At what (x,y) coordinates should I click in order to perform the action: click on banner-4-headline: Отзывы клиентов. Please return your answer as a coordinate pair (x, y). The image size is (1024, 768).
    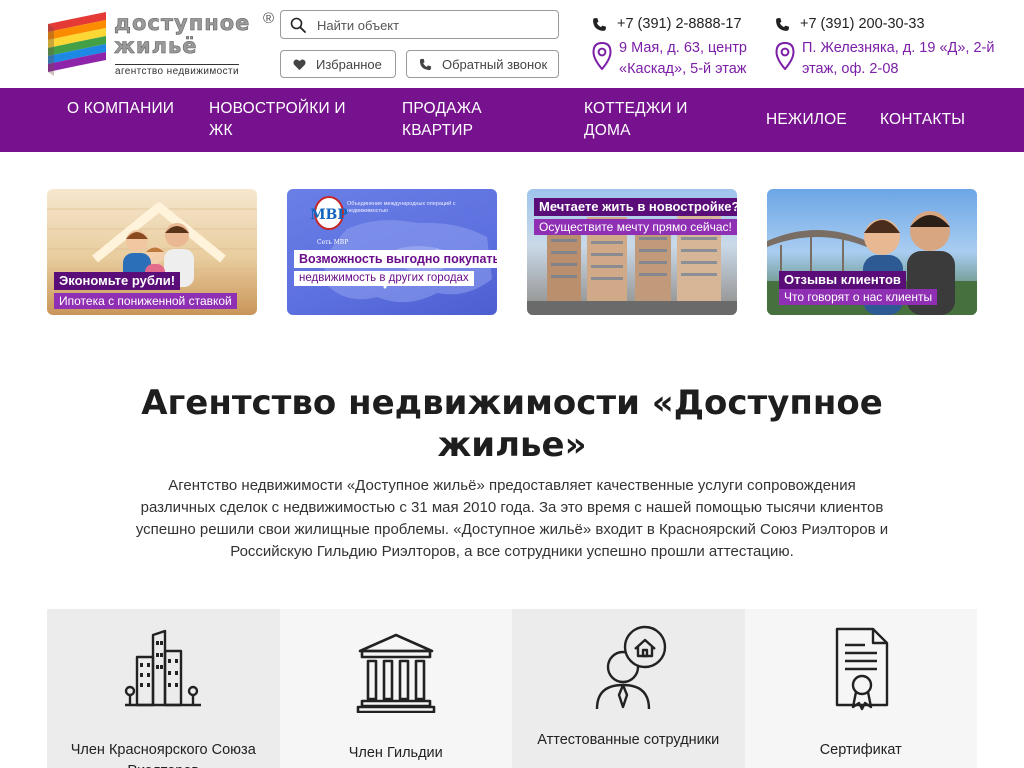
    Looking at the image, I should click on (842, 280).